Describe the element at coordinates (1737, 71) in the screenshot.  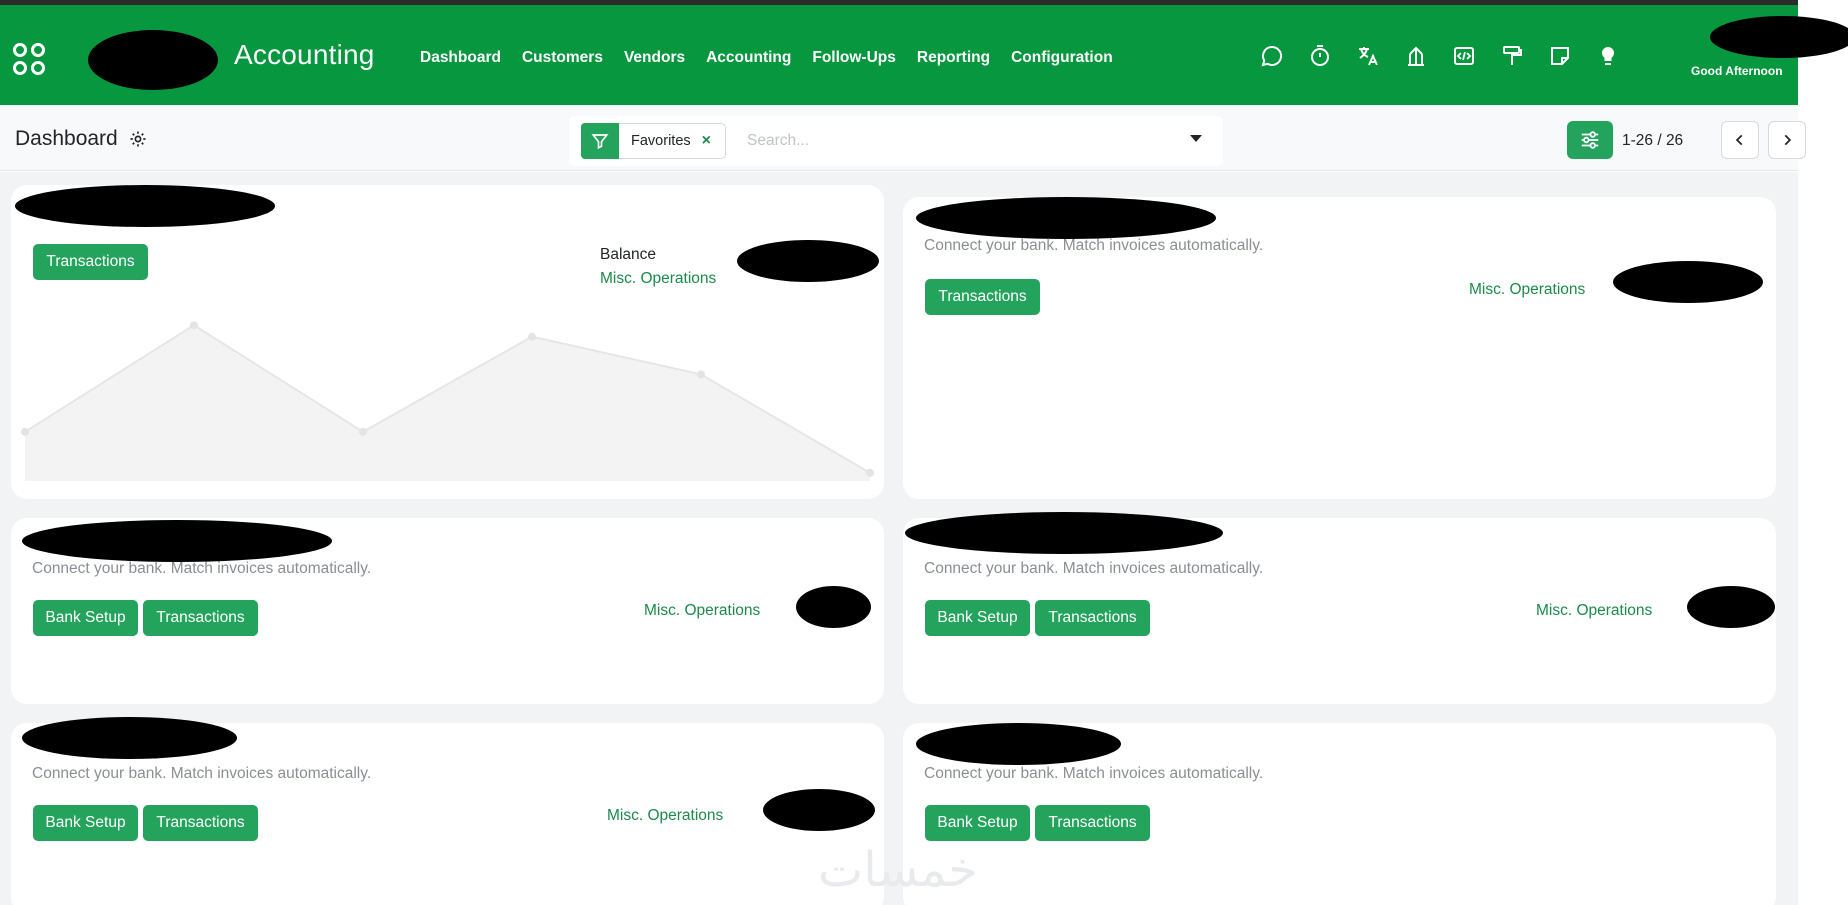
I see `greeting-text: Good Afternoon` at that location.